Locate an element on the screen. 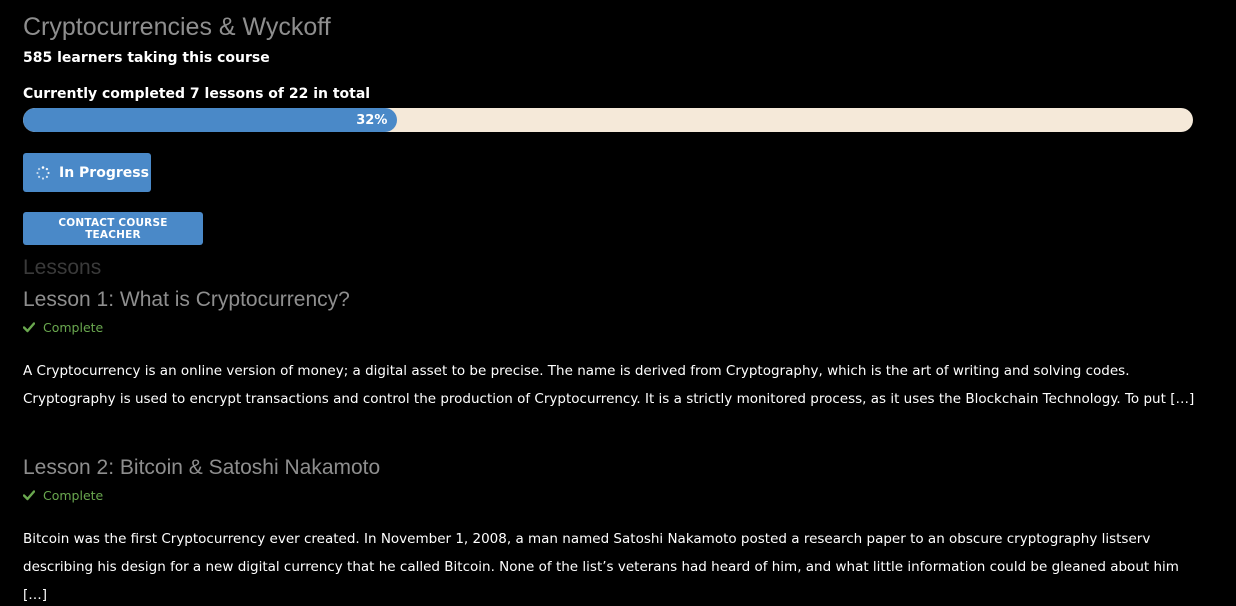 Image resolution: width=1236 pixels, height=606 pixels. progress-fill: 32% is located at coordinates (210, 120).